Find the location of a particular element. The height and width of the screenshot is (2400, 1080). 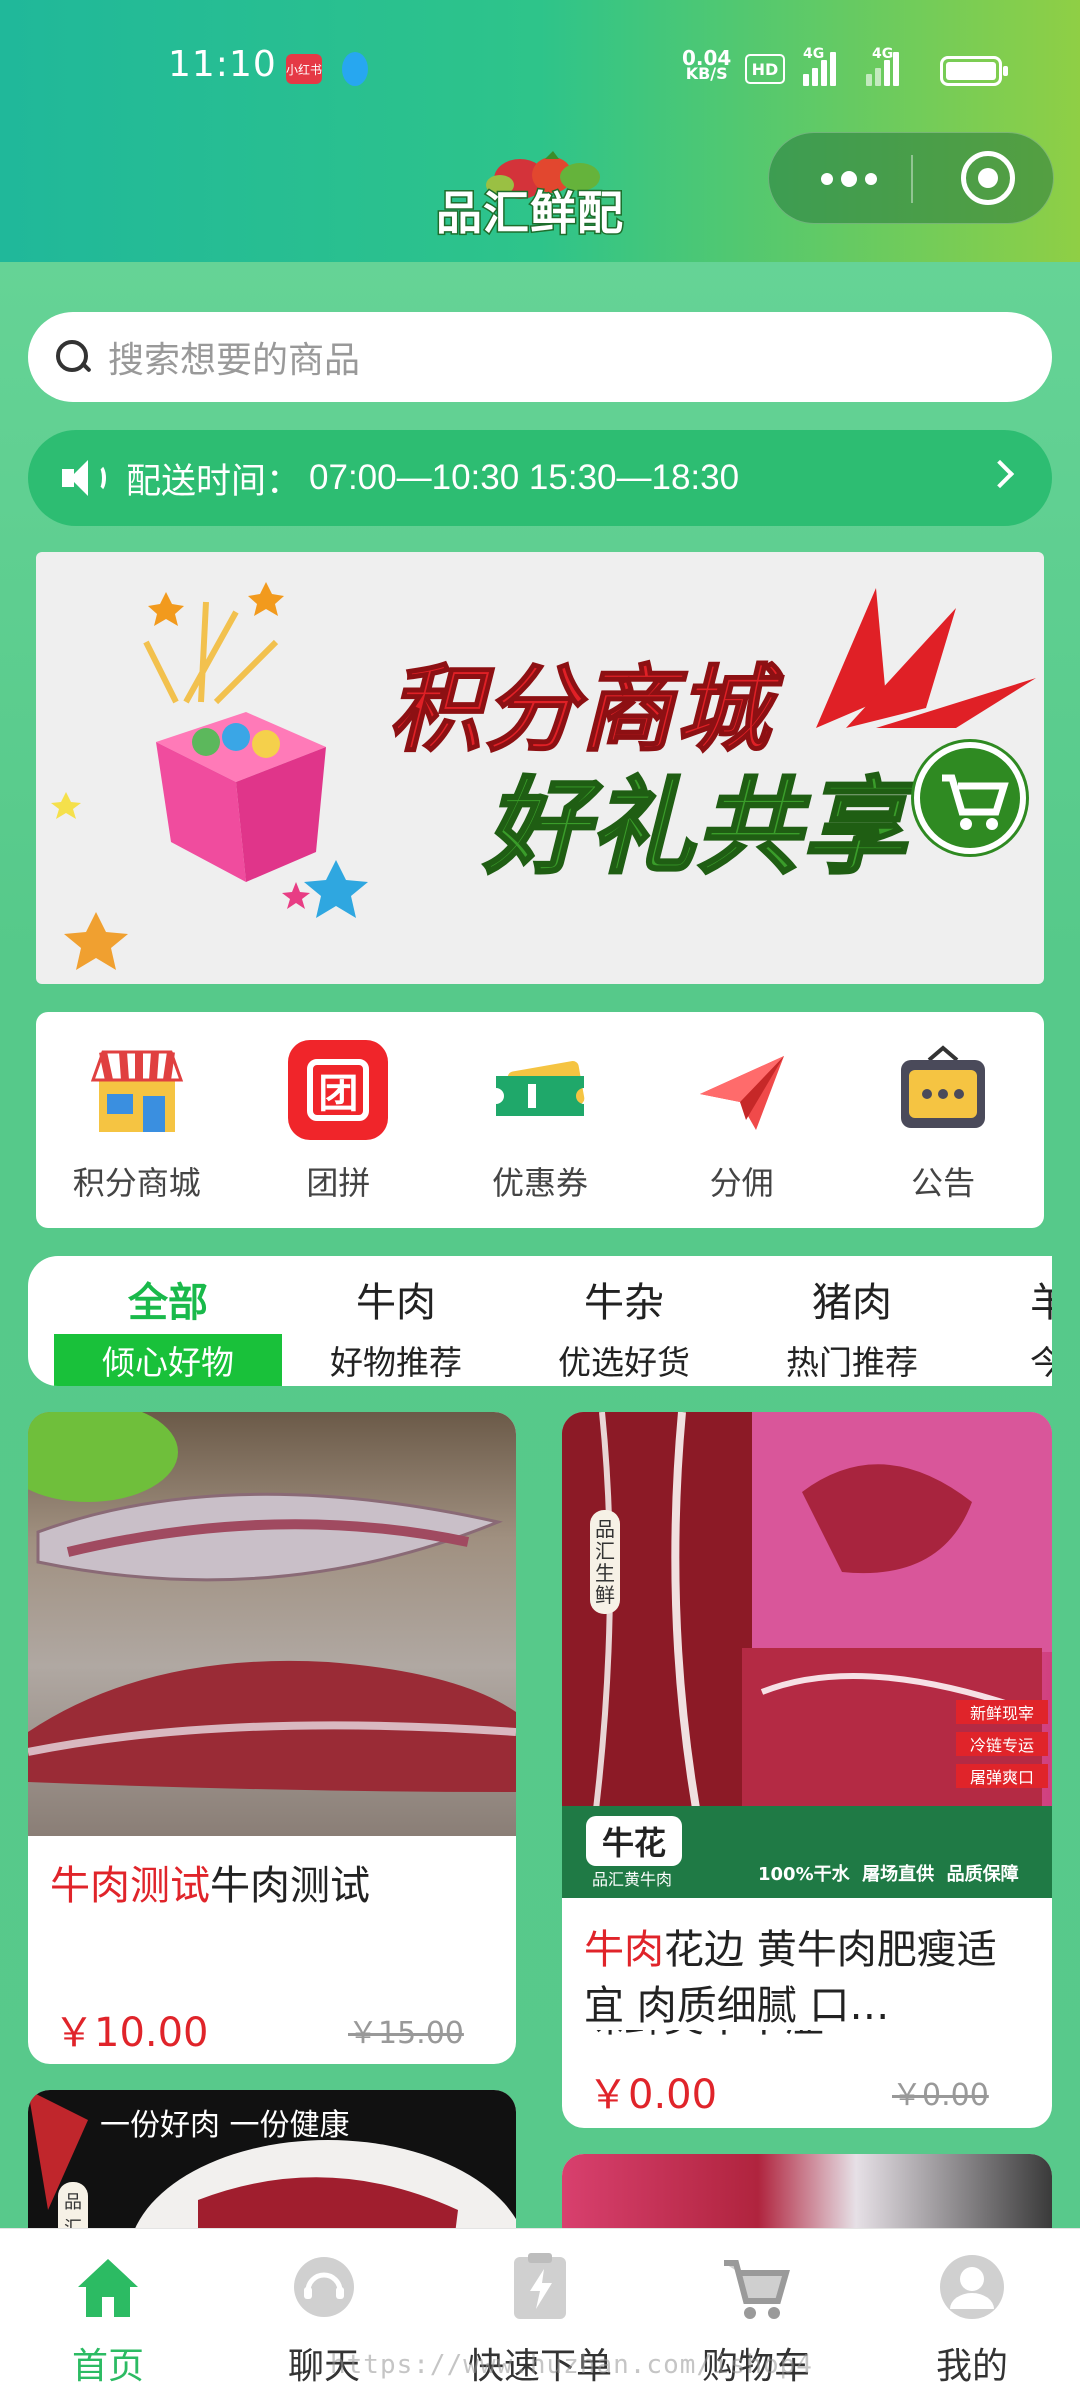

close-target-icon is located at coordinates (988, 178).